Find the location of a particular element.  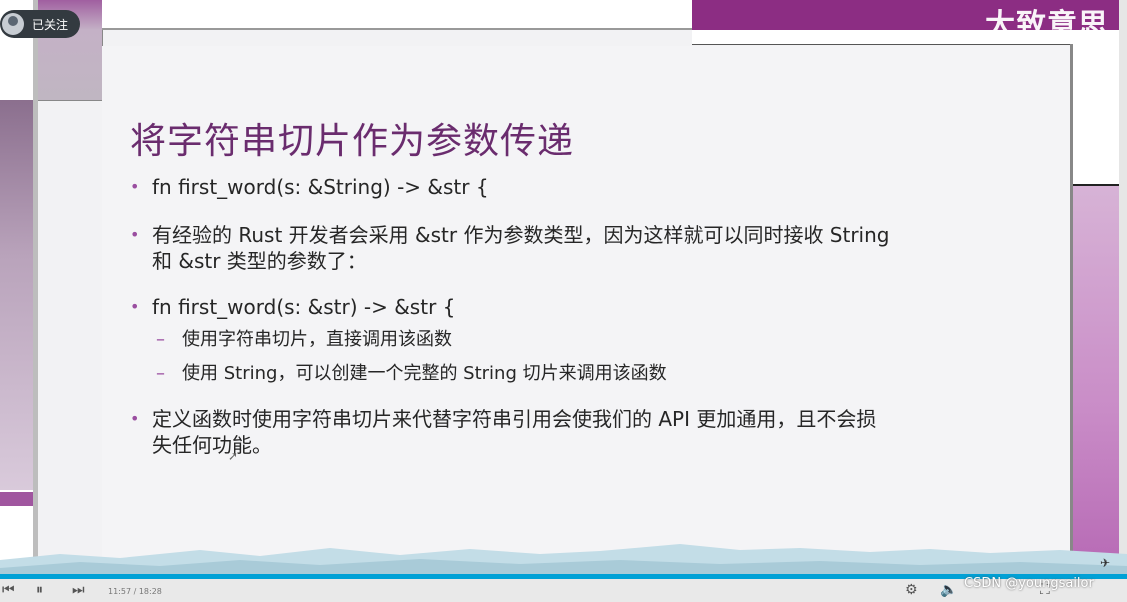

mouse-cursor-icon: ➚ is located at coordinates (233, 456).